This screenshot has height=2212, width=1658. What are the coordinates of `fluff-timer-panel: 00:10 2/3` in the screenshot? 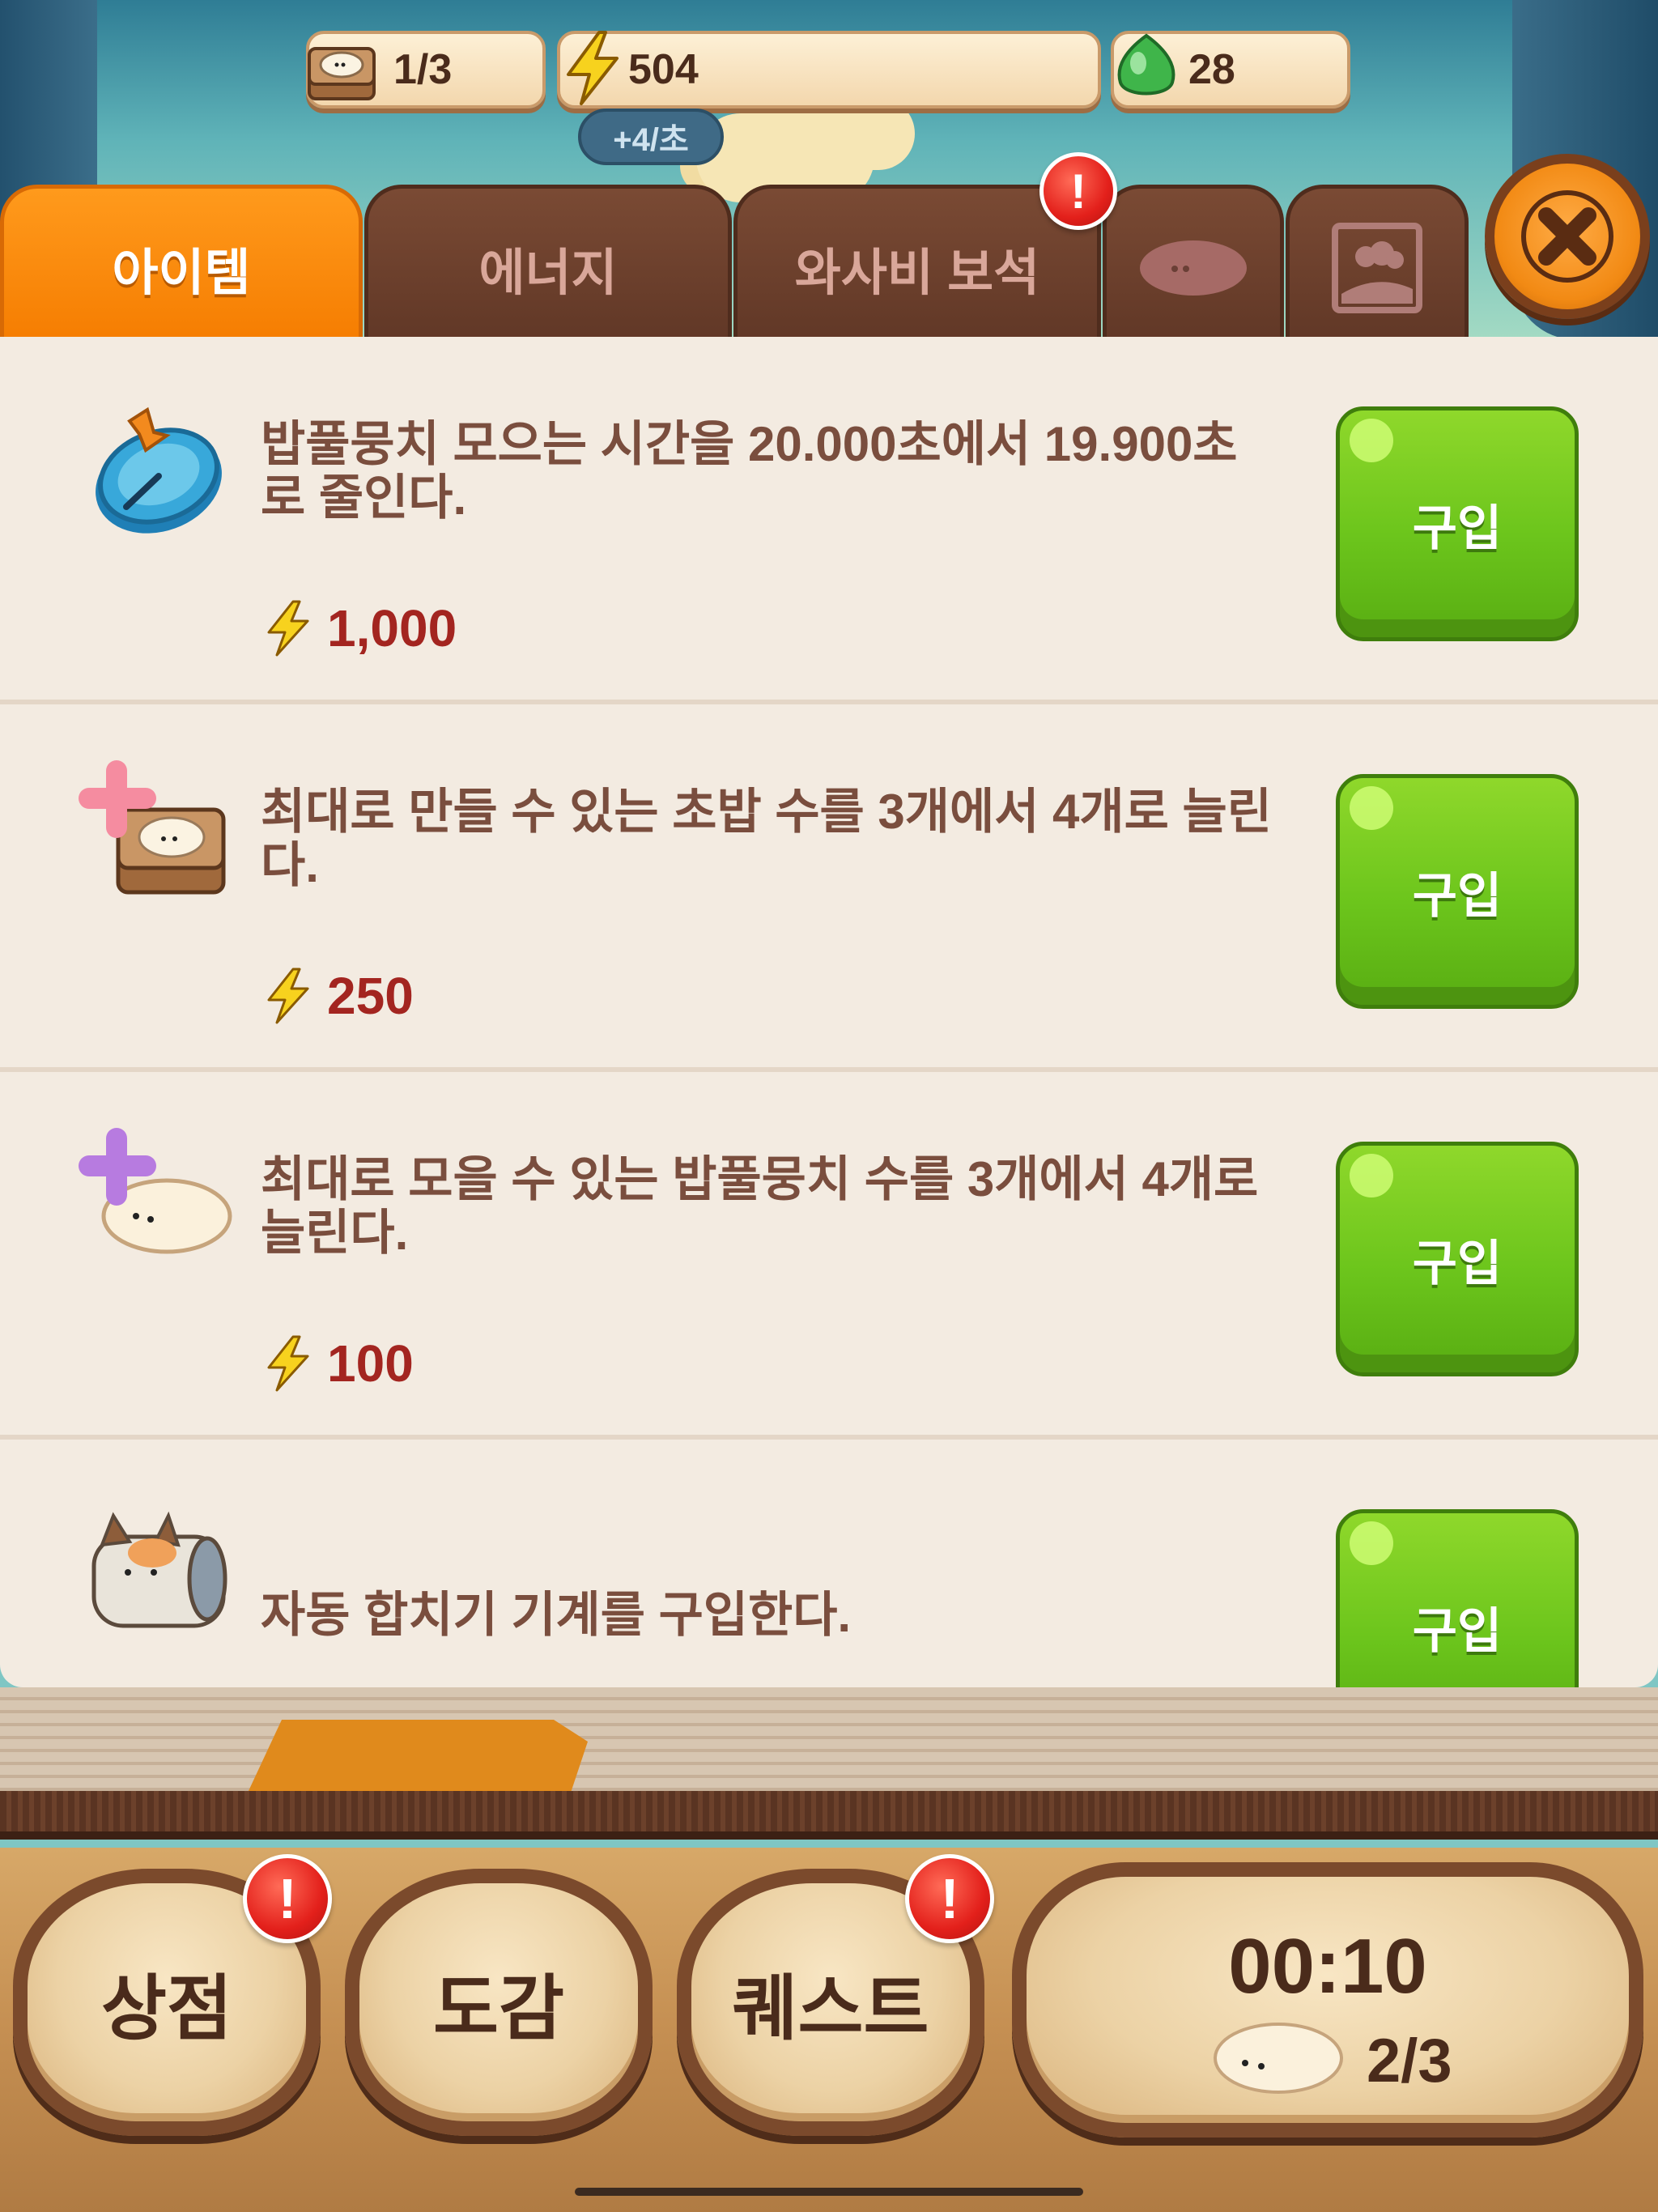 It's located at (1327, 2000).